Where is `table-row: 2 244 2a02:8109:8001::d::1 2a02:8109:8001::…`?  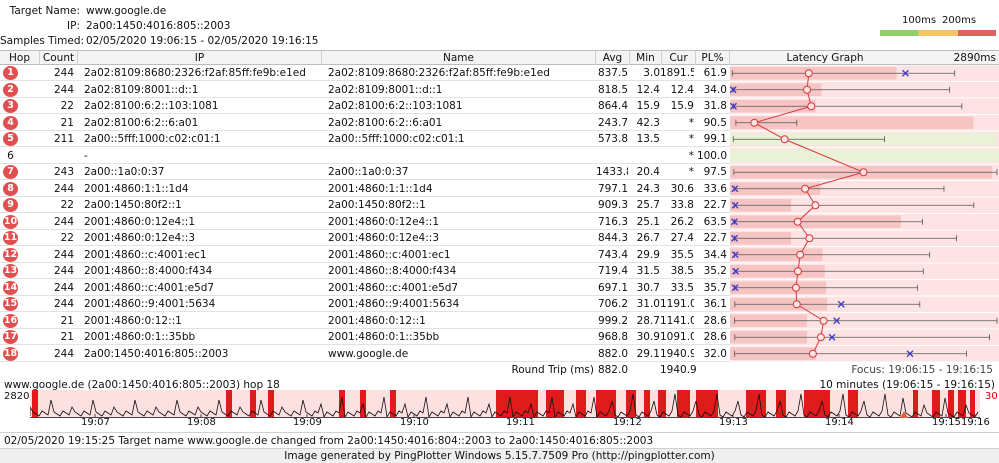 table-row: 2 244 2a02:8109:8001::d::1 2a02:8109:8001::… is located at coordinates (365, 90).